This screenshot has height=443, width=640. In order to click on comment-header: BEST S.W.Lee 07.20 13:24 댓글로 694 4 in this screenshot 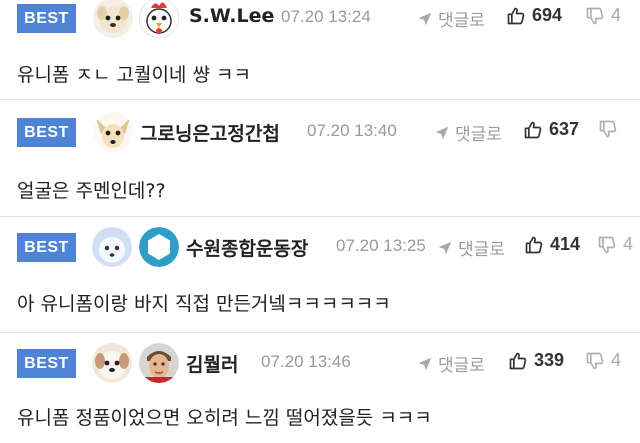, I will do `click(320, 19)`.